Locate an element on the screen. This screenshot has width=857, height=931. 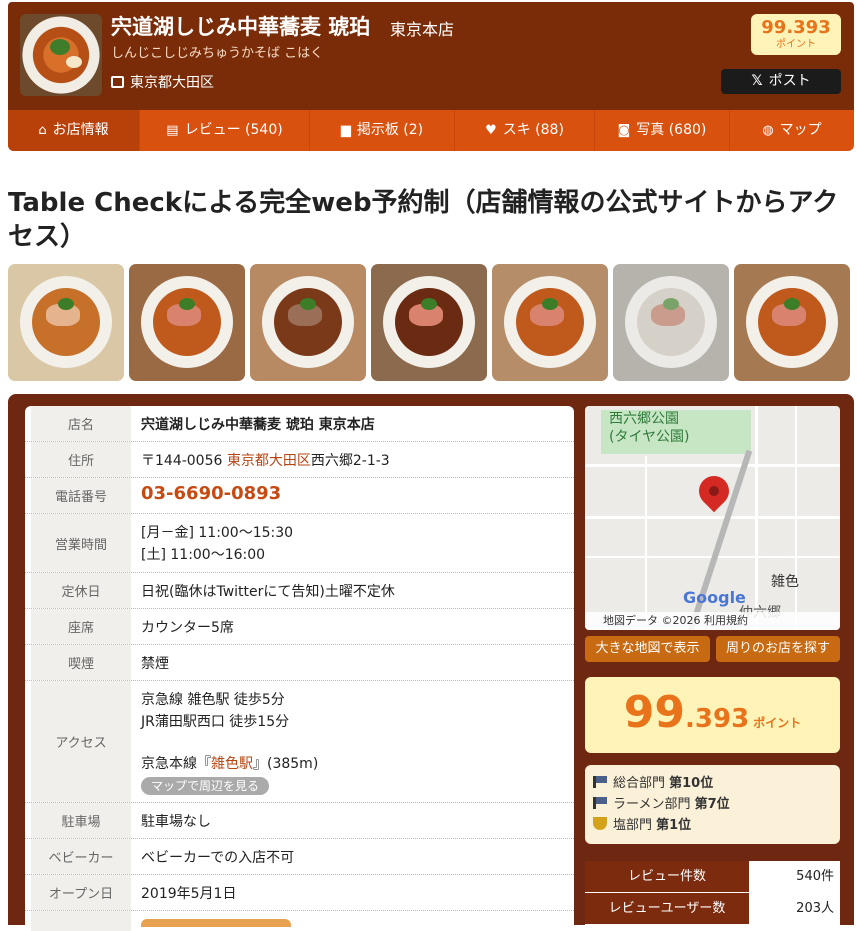
chat-icon: ▆ is located at coordinates (345, 130).